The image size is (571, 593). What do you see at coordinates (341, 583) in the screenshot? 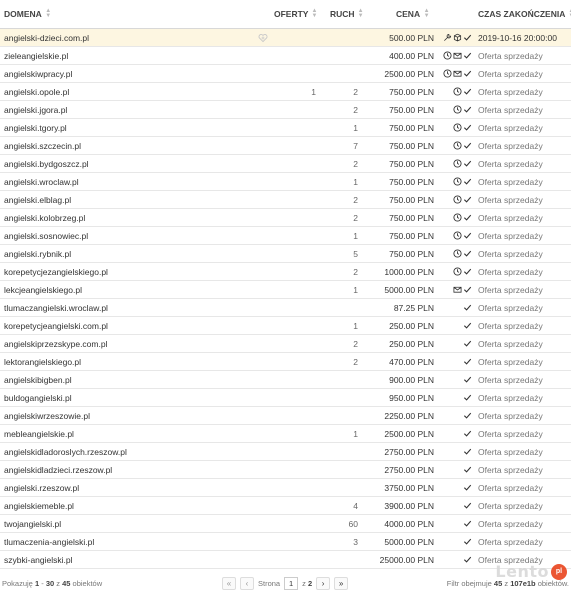
I see `last-page-button: »` at bounding box center [341, 583].